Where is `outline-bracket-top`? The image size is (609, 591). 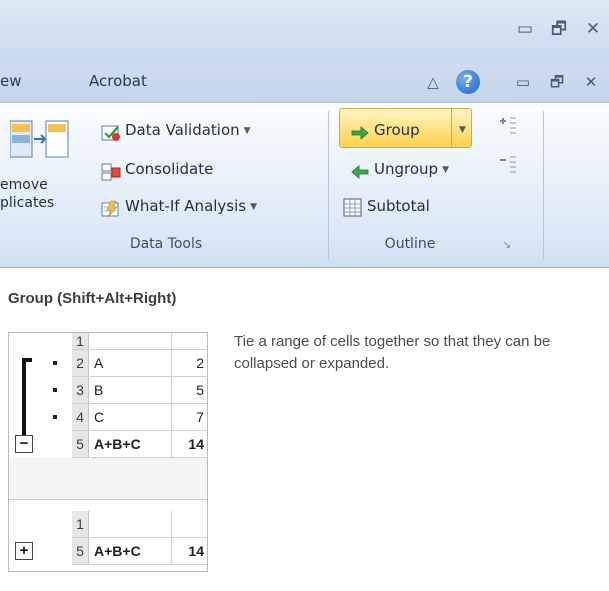
outline-bracket-top is located at coordinates (27, 360).